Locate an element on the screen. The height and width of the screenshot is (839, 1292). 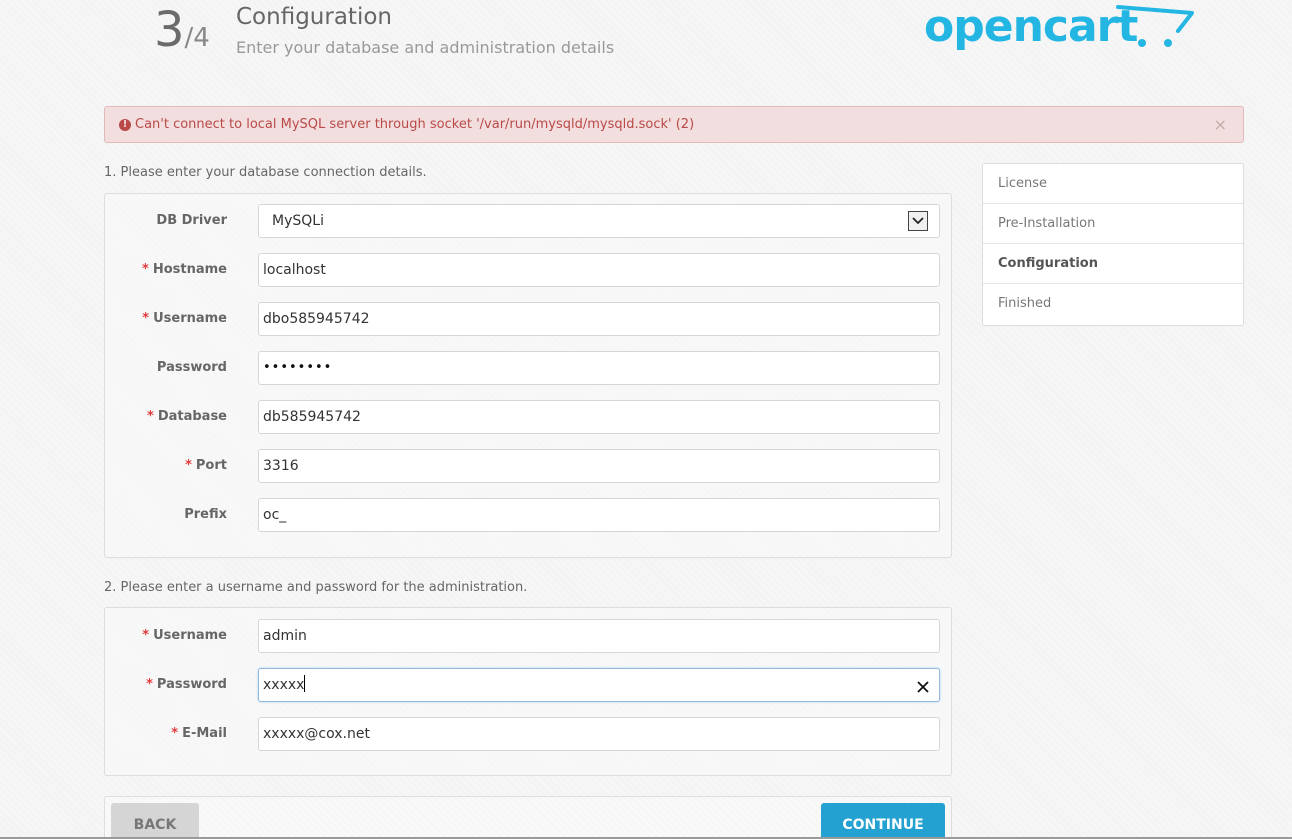
admin-password-row: * Password xxxxx is located at coordinates (528, 685).